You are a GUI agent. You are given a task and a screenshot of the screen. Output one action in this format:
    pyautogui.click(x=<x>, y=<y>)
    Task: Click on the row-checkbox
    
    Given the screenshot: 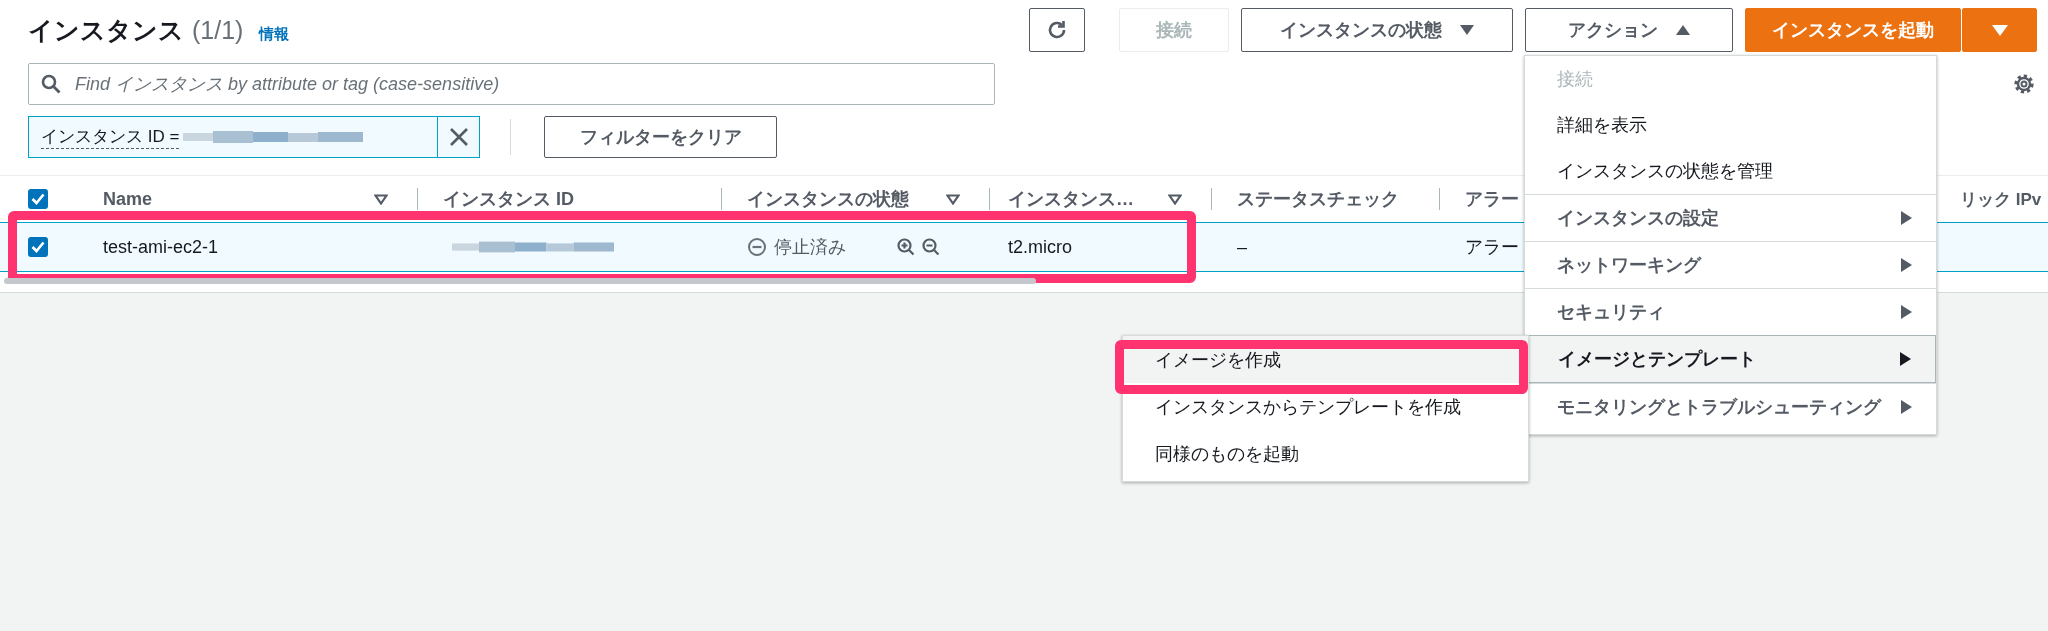 What is the action you would take?
    pyautogui.click(x=38, y=247)
    